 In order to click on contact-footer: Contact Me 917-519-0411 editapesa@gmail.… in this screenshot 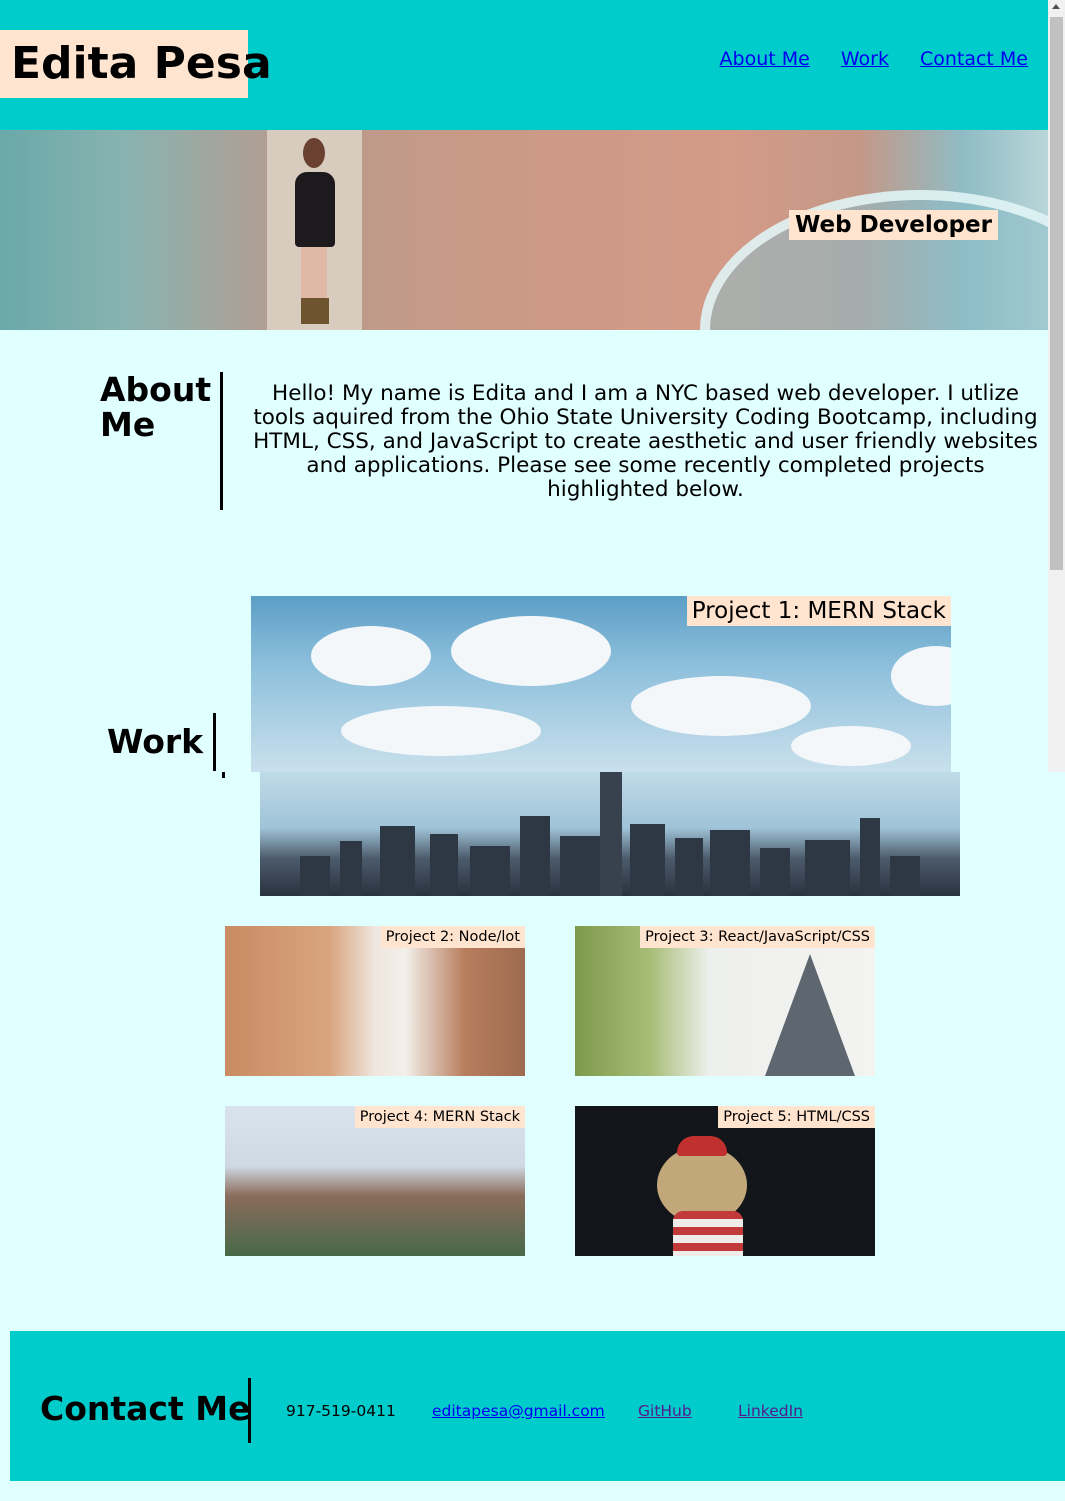, I will do `click(537, 1406)`.